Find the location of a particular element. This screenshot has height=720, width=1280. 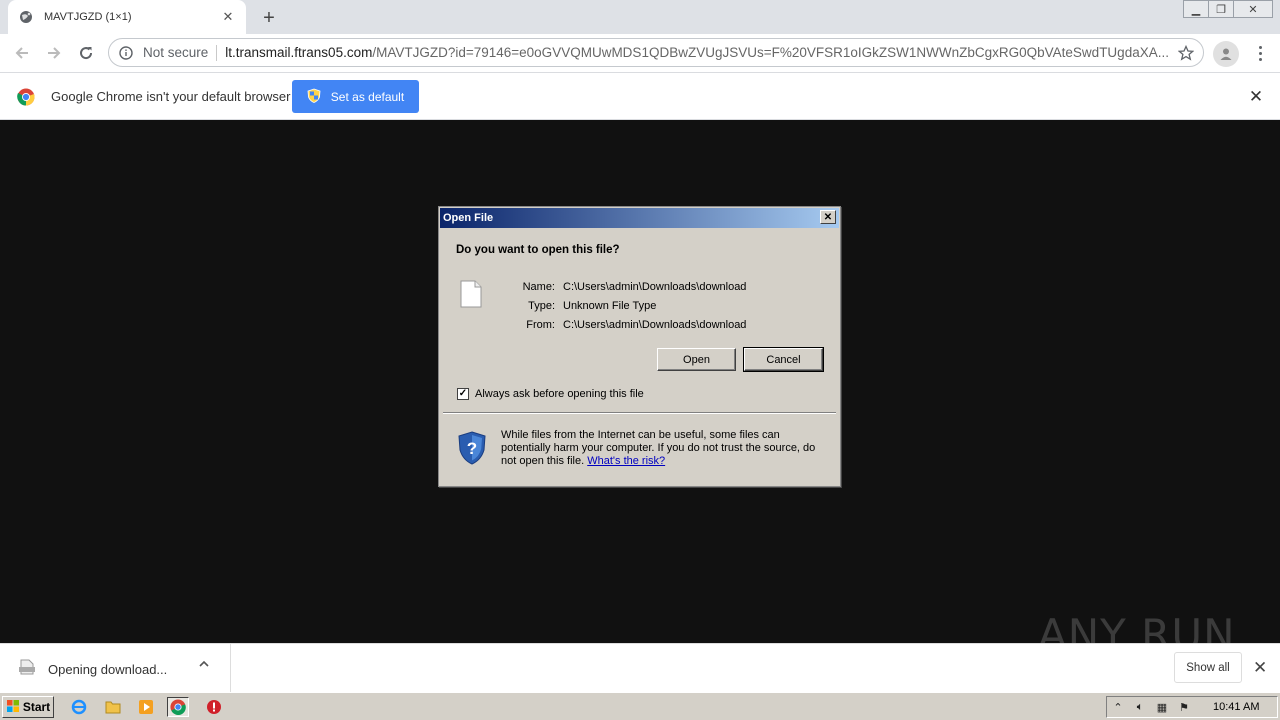

info-icon is located at coordinates (126, 52).